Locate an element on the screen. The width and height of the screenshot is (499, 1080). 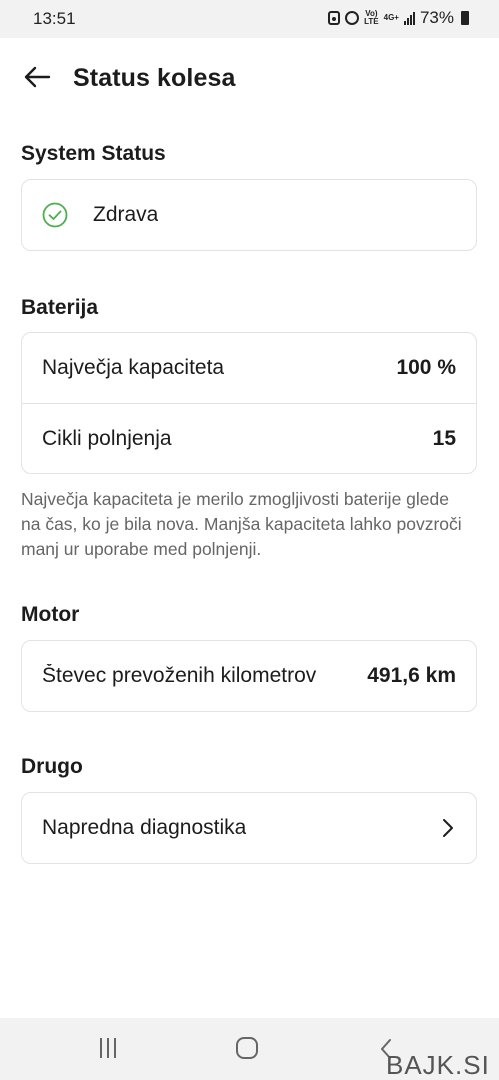
status-time: 13:51 is located at coordinates (54, 18).